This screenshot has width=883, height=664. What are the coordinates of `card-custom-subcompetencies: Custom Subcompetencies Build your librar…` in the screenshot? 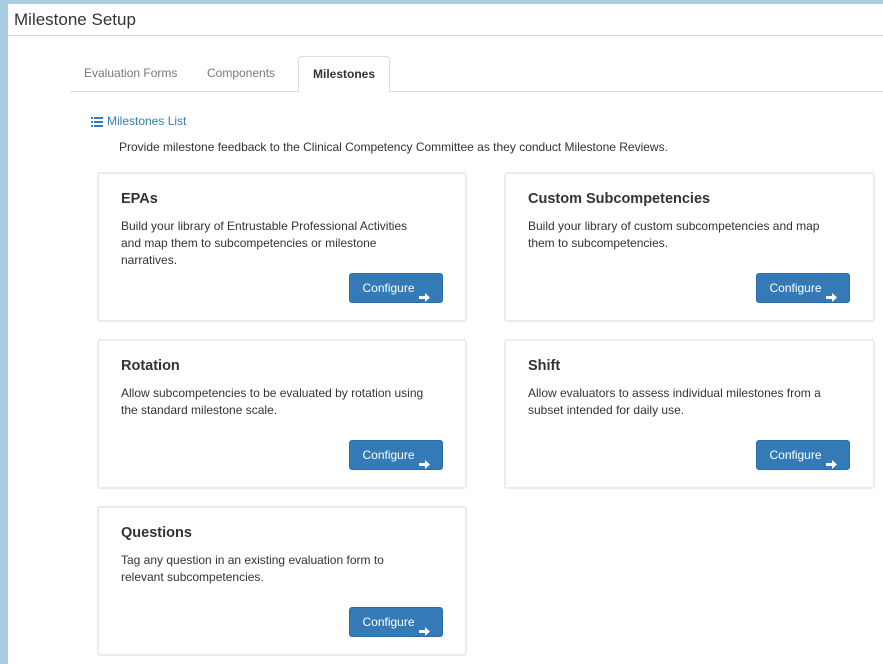 It's located at (689, 247).